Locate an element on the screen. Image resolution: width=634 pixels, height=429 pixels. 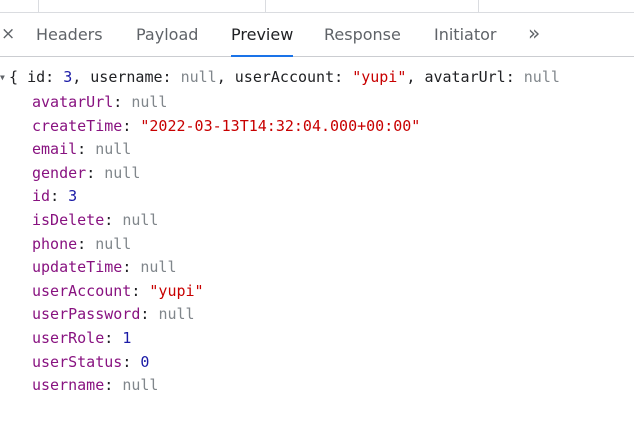
expand-triangle-icon: ▼ is located at coordinates (4, 78).